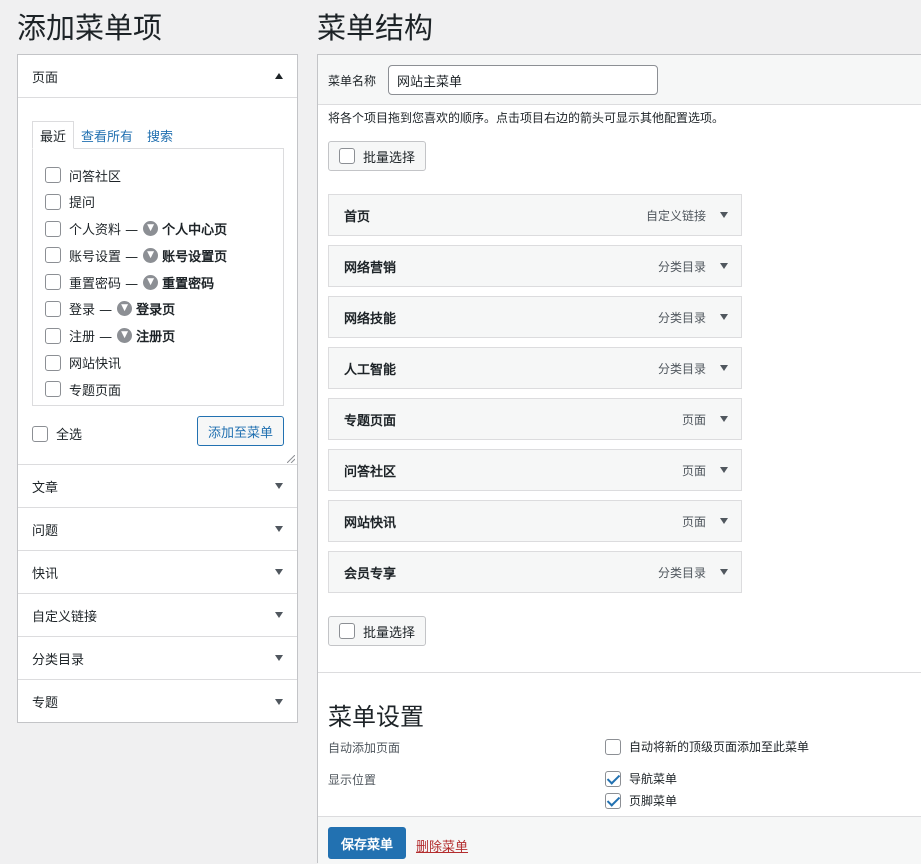  What do you see at coordinates (613, 800) in the screenshot?
I see `footer-menu-checkbox` at bounding box center [613, 800].